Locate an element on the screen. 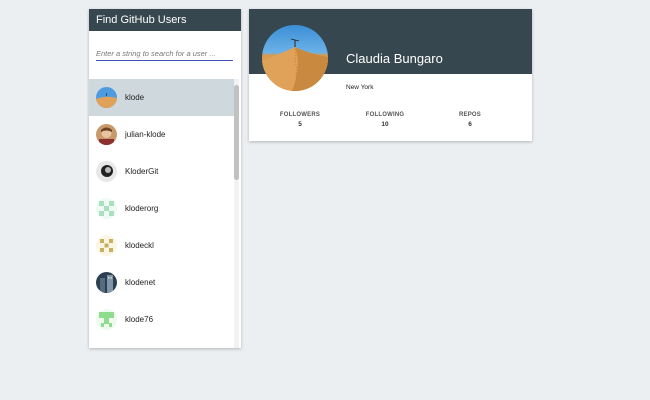 This screenshot has height=400, width=650. bw-photo-icon is located at coordinates (106, 171).